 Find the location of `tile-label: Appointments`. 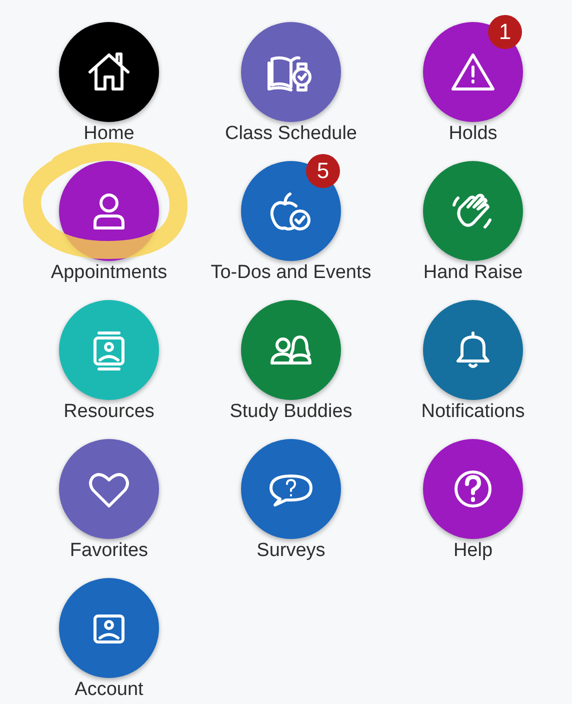

tile-label: Appointments is located at coordinates (109, 273).